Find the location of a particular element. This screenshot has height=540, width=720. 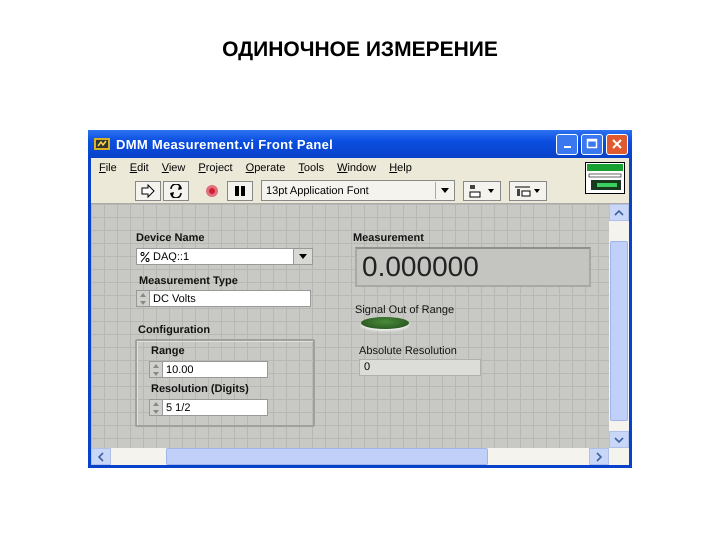

menu-item: File is located at coordinates (108, 168).